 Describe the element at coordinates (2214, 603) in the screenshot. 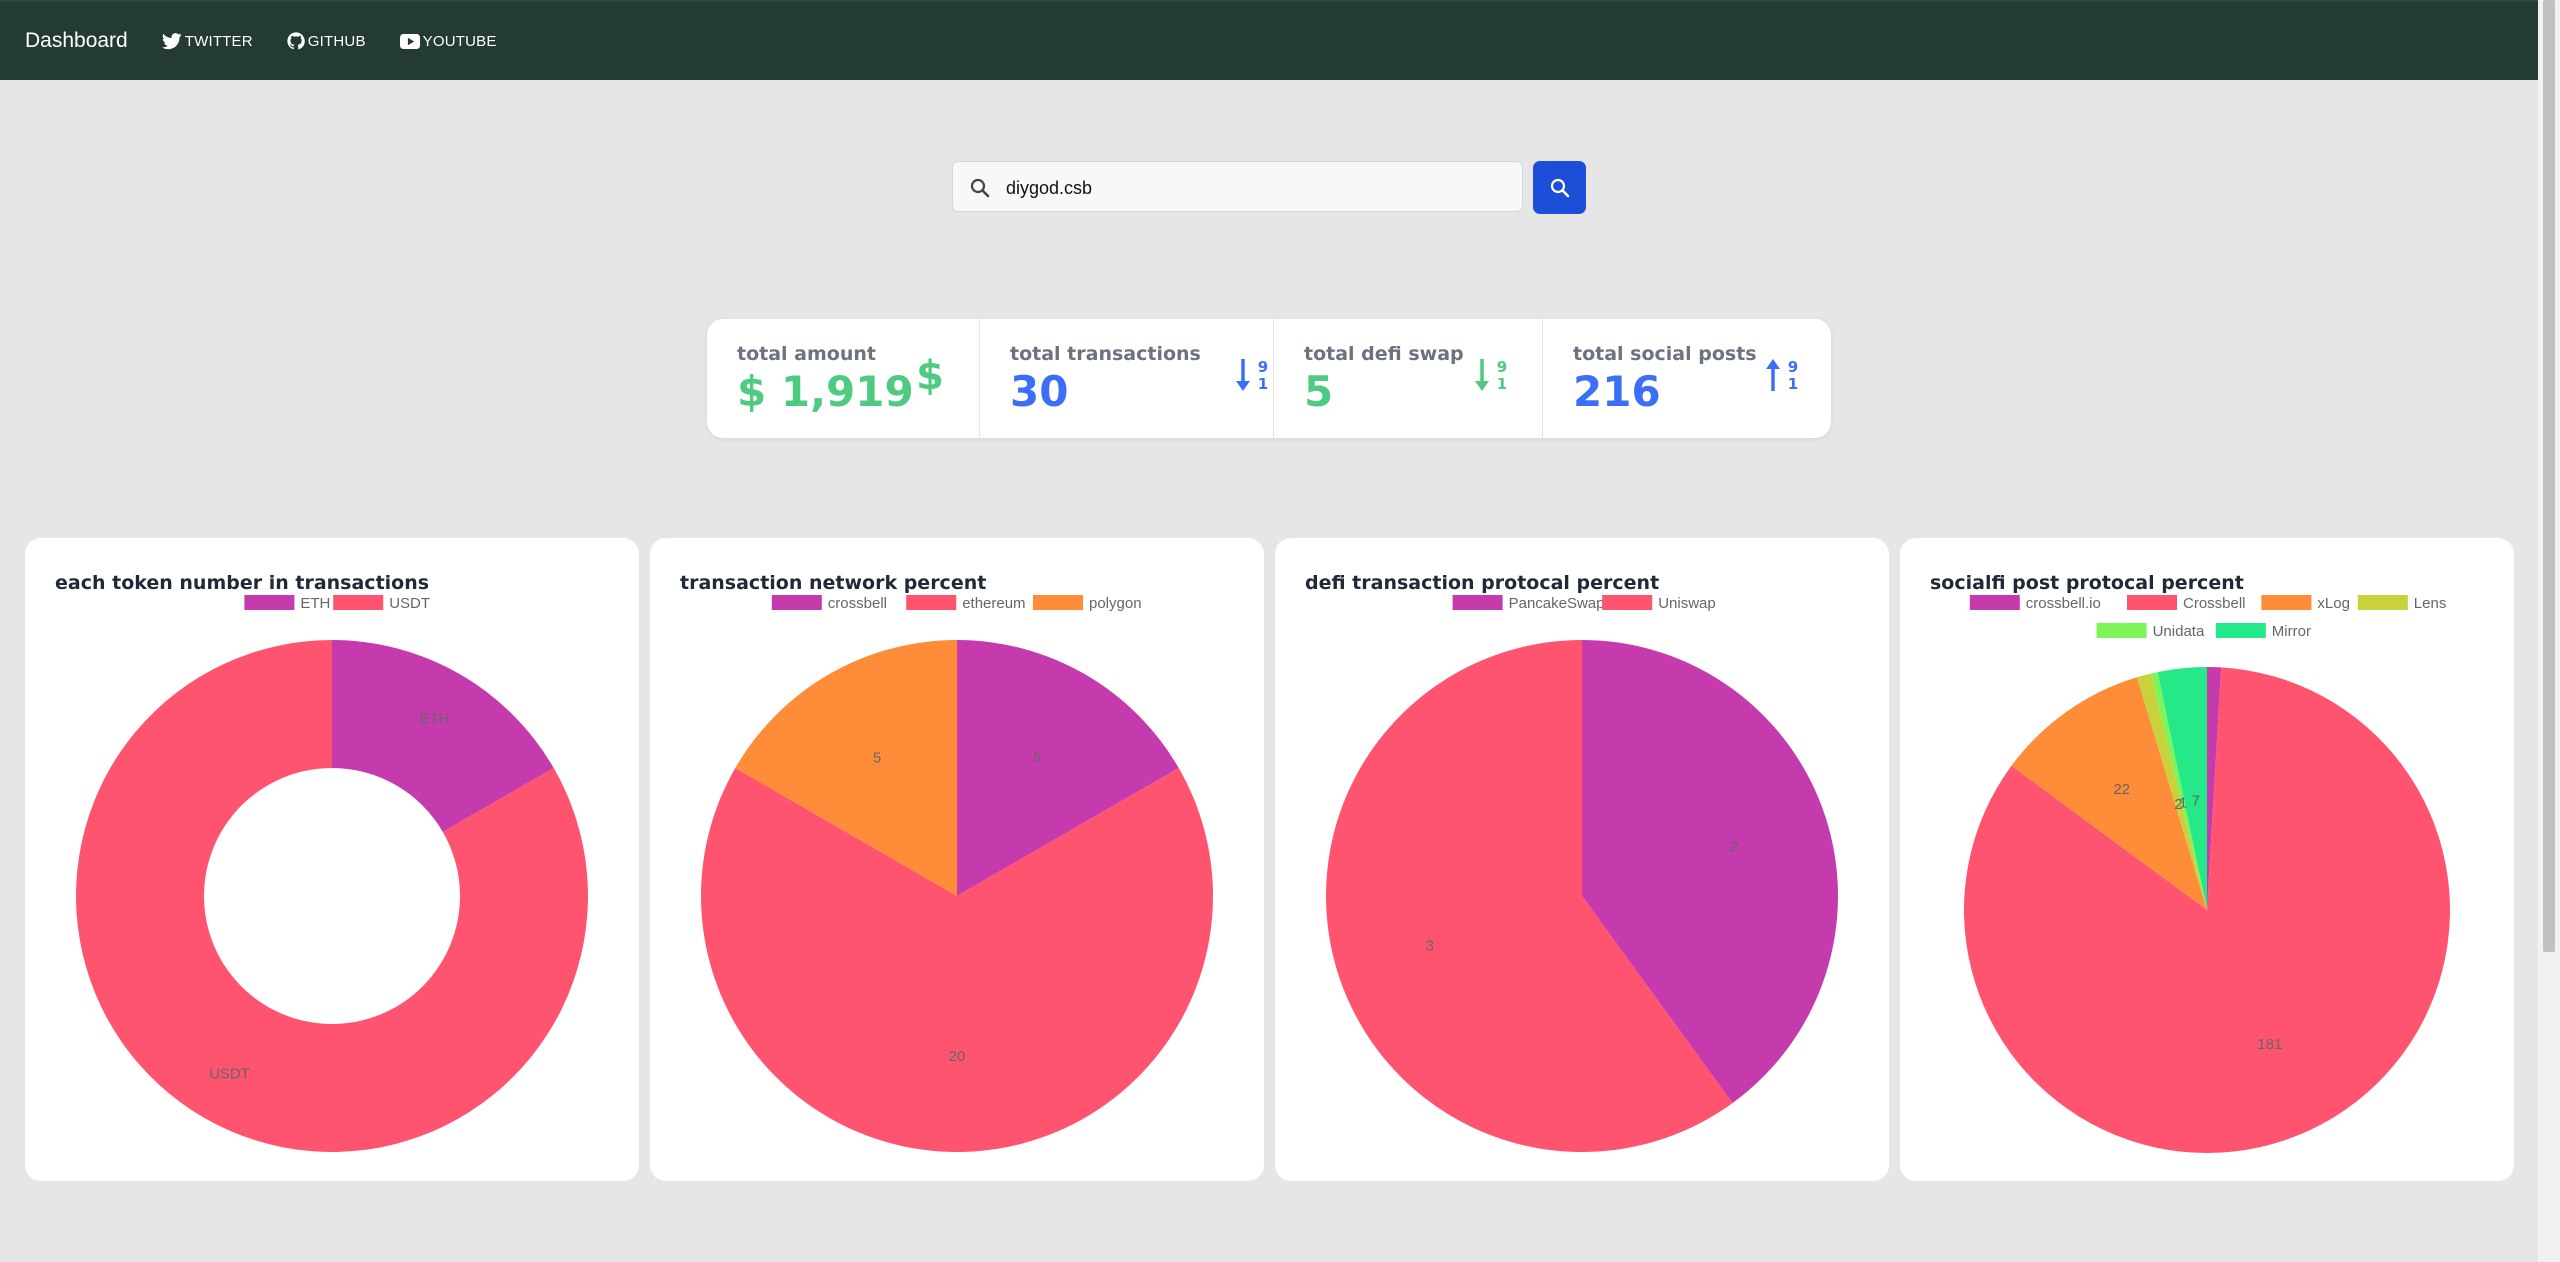

I see `legend-label: Crossbell` at that location.